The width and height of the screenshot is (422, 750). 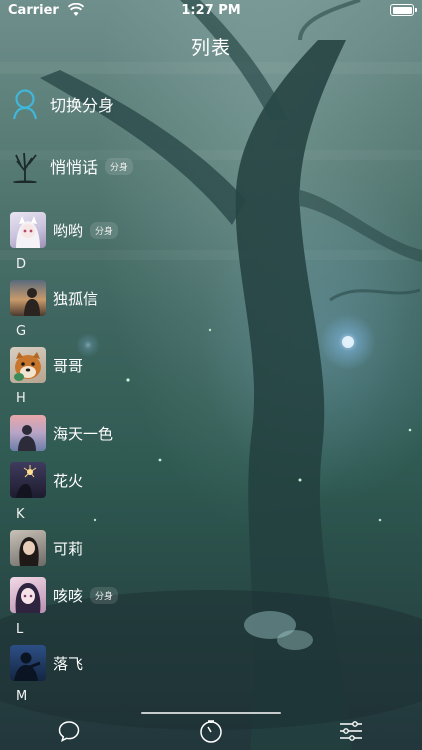 I want to click on contact-name: 咳咳, so click(x=68, y=595).